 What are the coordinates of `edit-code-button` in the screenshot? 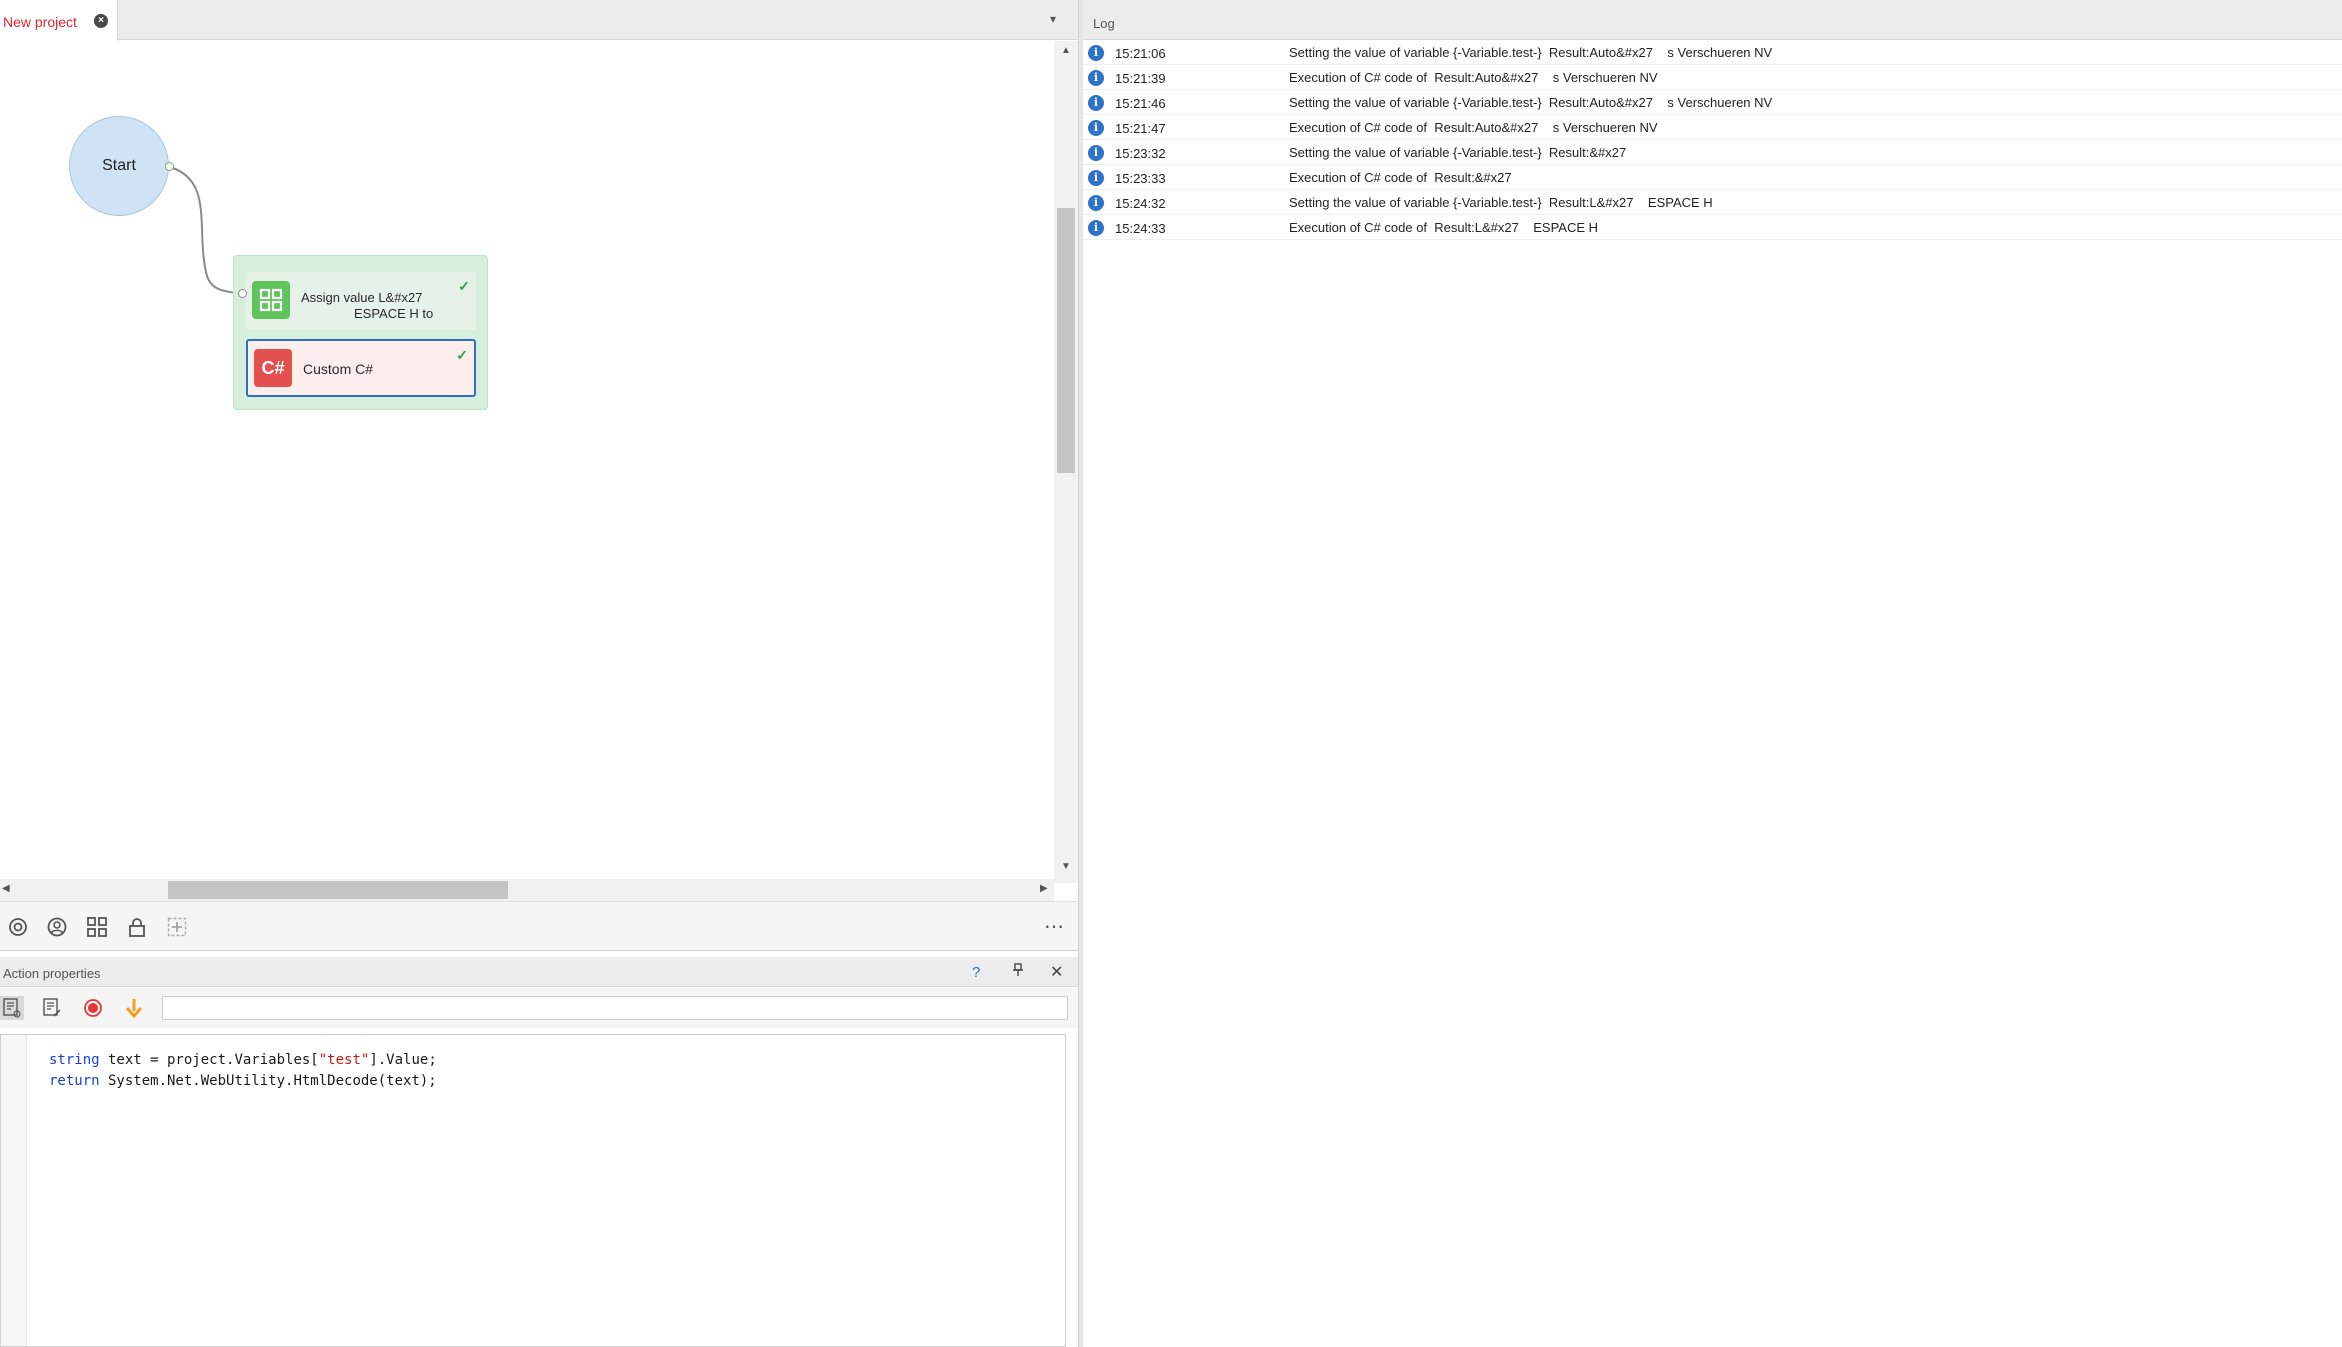 It's located at (52, 1008).